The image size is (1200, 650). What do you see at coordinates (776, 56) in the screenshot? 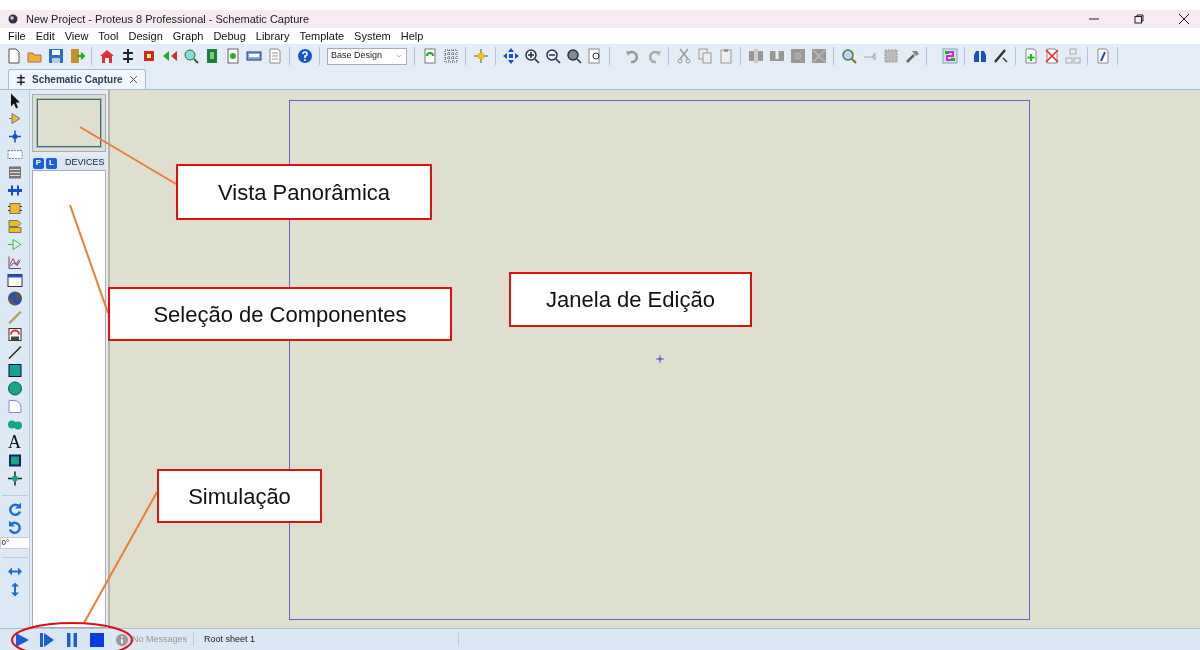
I see `block-move-icon` at bounding box center [776, 56].